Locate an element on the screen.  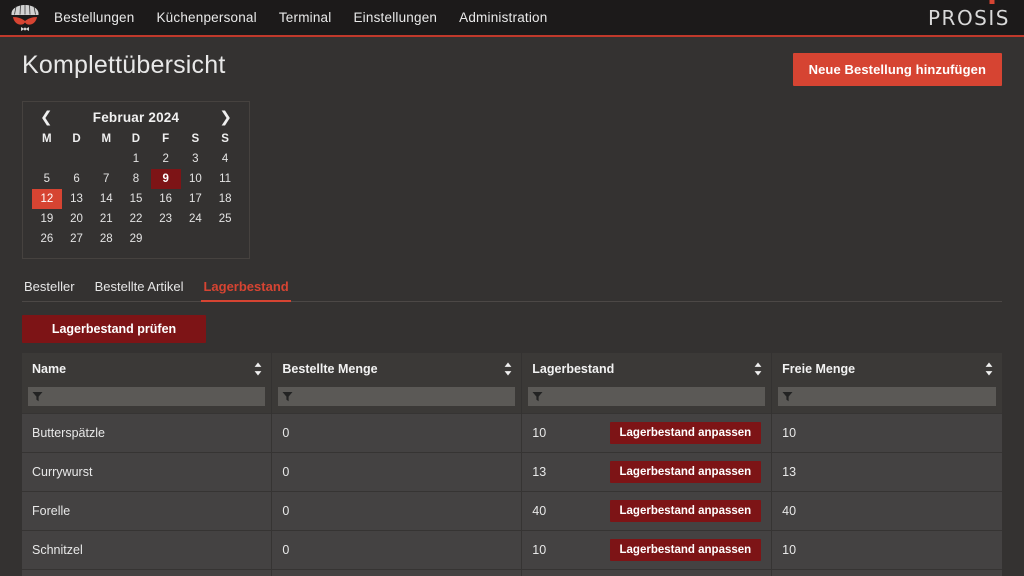
calendar-day-26: 26 is located at coordinates (47, 239).